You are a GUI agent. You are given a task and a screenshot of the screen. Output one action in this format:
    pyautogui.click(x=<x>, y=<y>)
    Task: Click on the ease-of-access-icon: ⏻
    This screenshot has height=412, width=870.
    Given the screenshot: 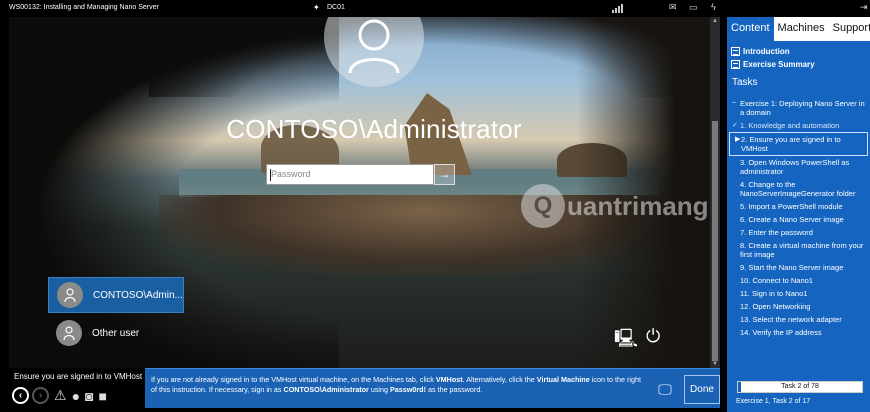 What is the action you would take?
    pyautogui.click(x=653, y=336)
    